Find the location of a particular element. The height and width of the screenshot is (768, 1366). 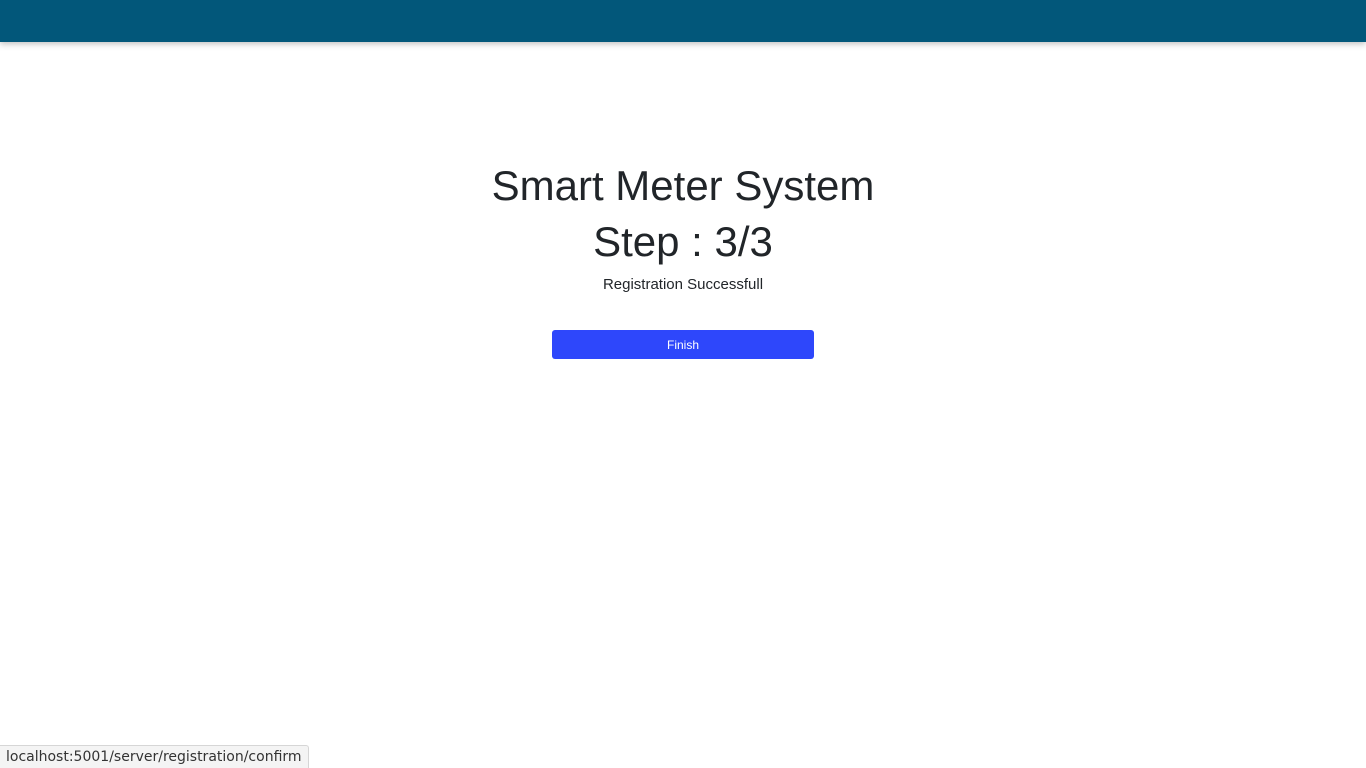

step-indicator: Step : 3/3 is located at coordinates (683, 241).